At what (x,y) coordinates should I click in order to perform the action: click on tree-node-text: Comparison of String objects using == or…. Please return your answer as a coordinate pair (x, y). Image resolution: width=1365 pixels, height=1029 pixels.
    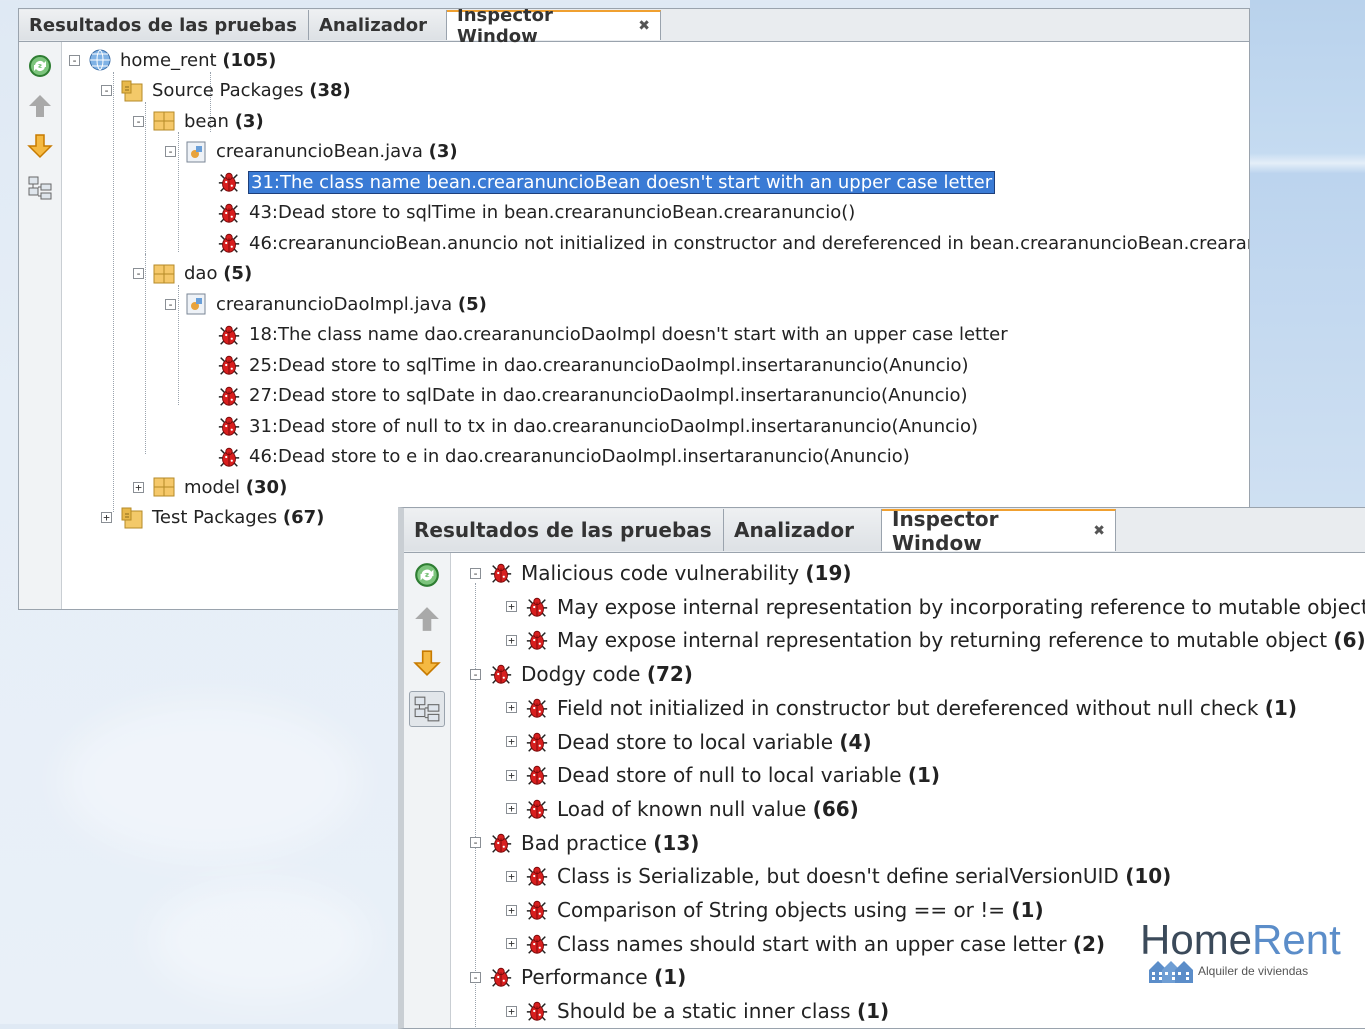
    Looking at the image, I should click on (781, 910).